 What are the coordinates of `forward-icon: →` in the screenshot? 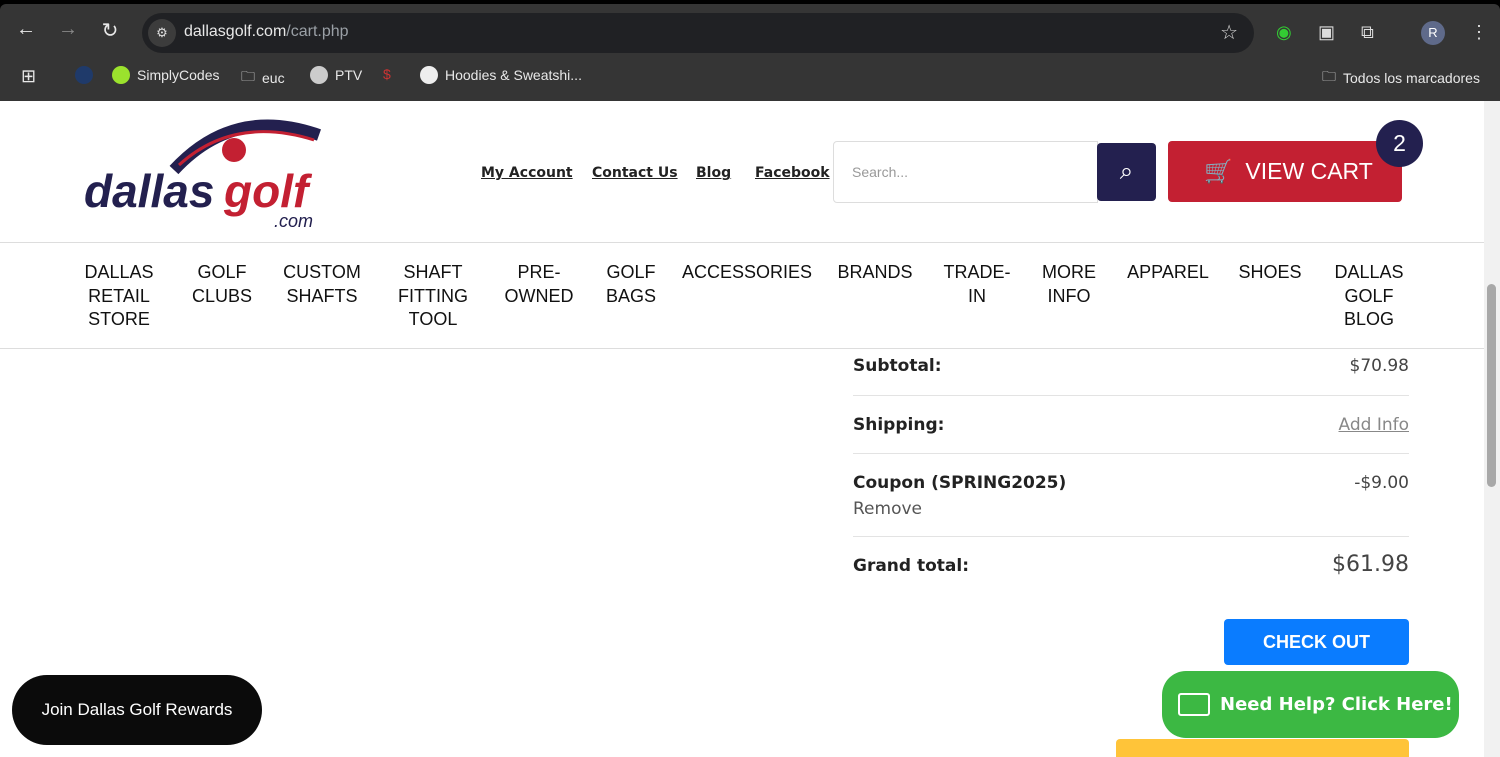 It's located at (68, 29).